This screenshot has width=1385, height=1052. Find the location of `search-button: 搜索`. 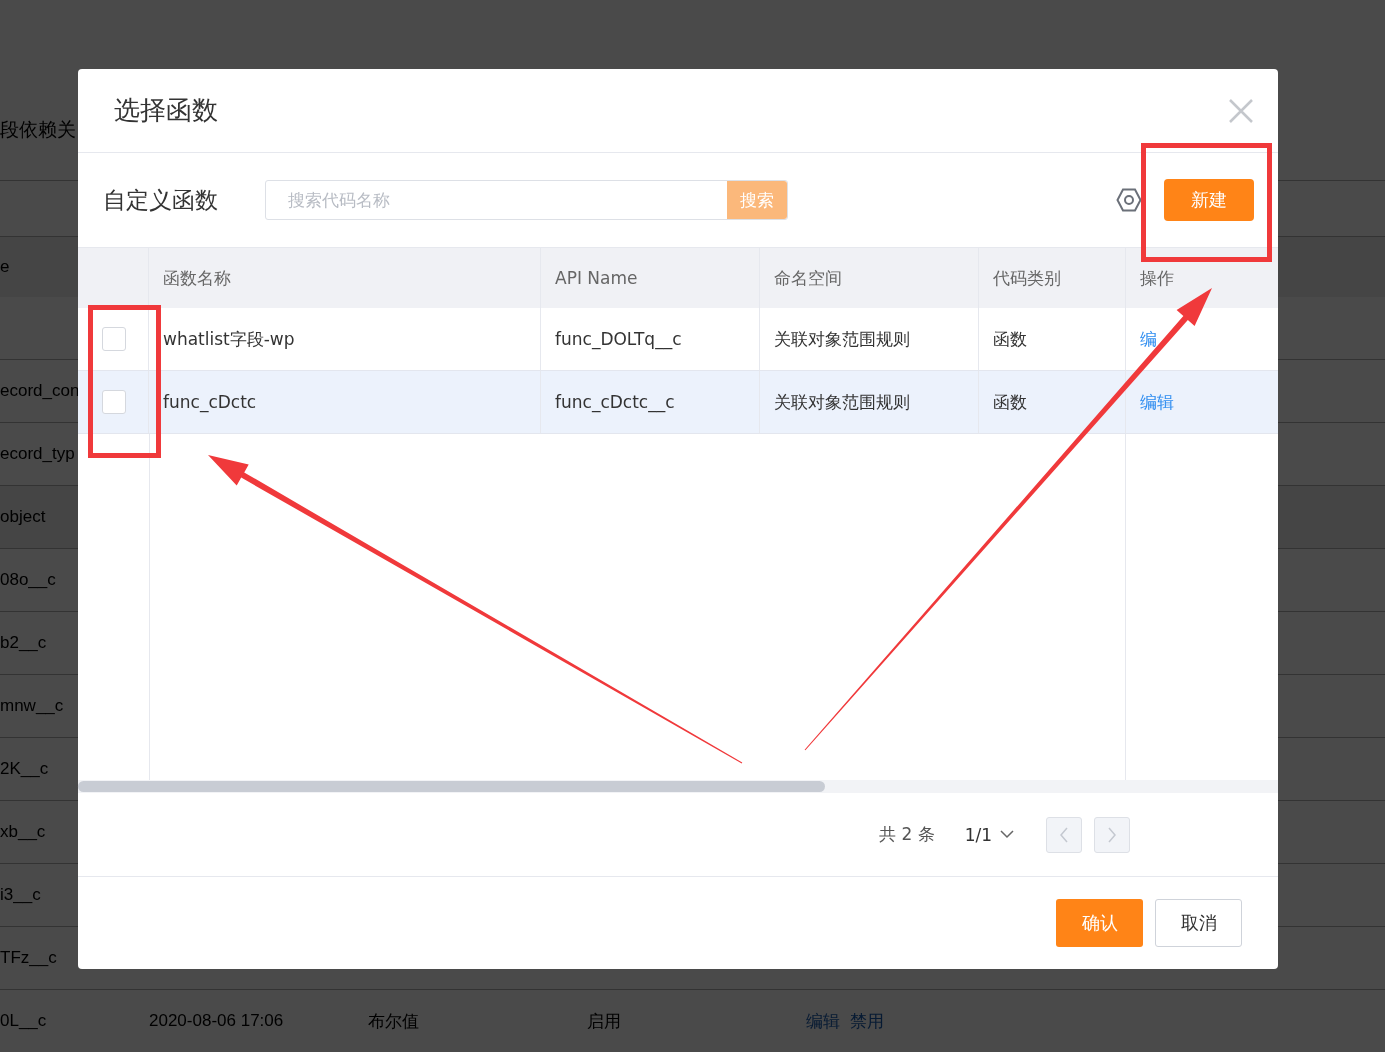

search-button: 搜索 is located at coordinates (757, 200).